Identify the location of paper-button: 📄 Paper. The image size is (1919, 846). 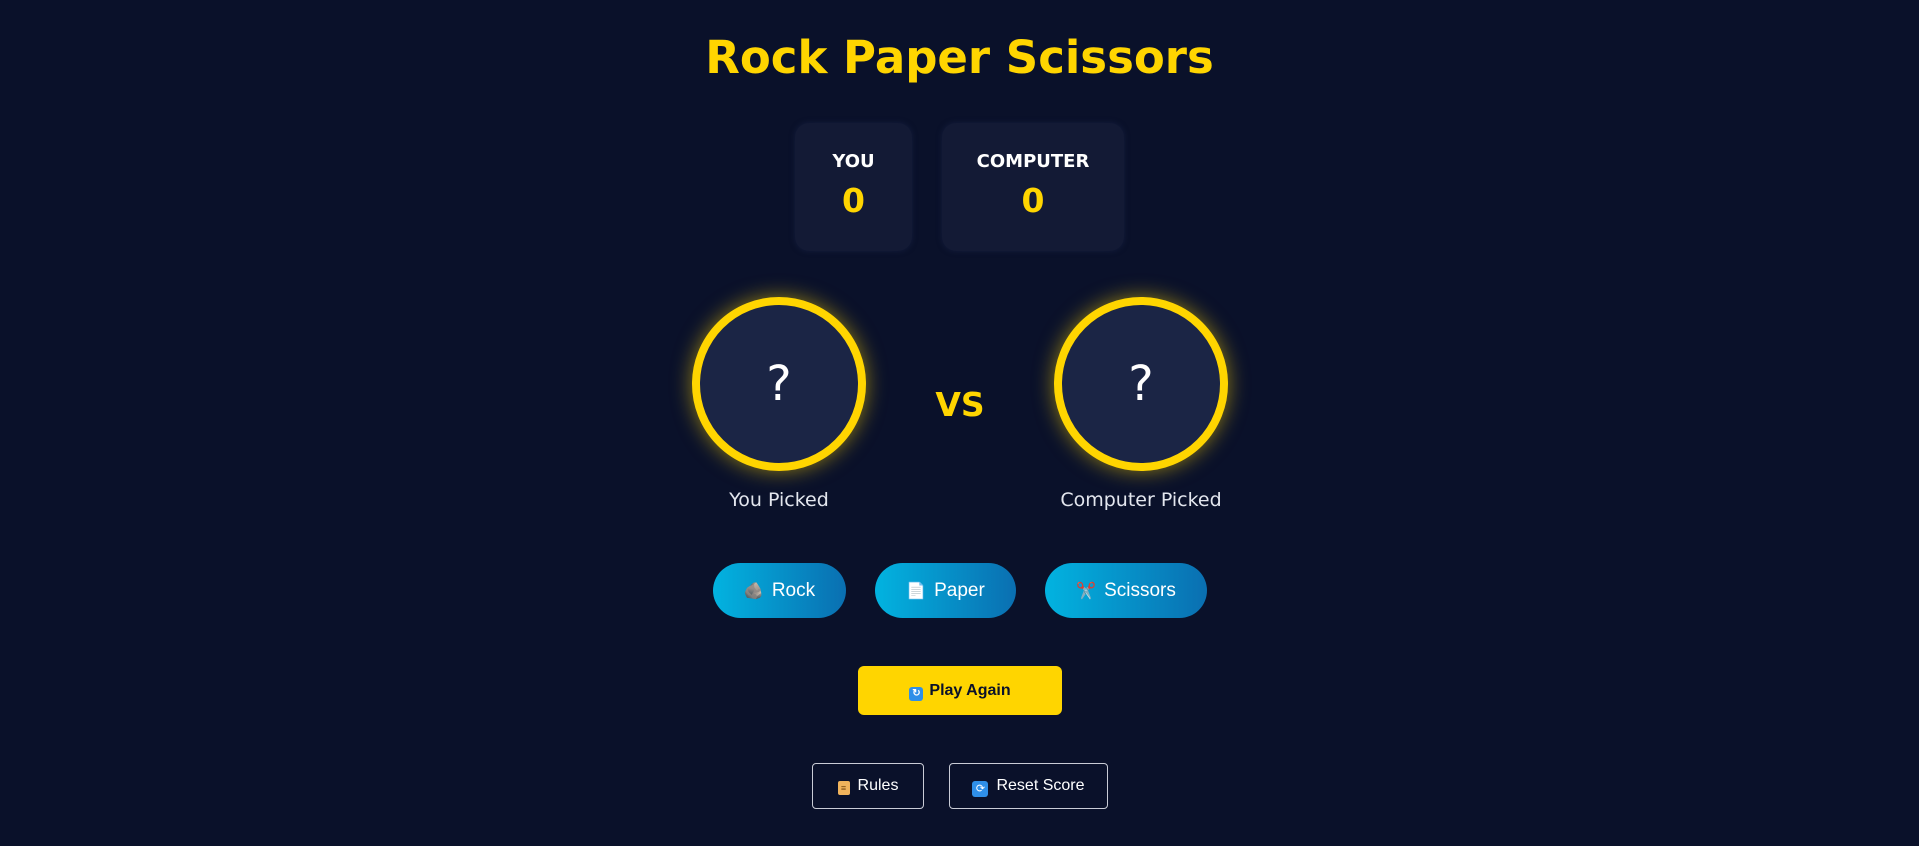
(945, 590).